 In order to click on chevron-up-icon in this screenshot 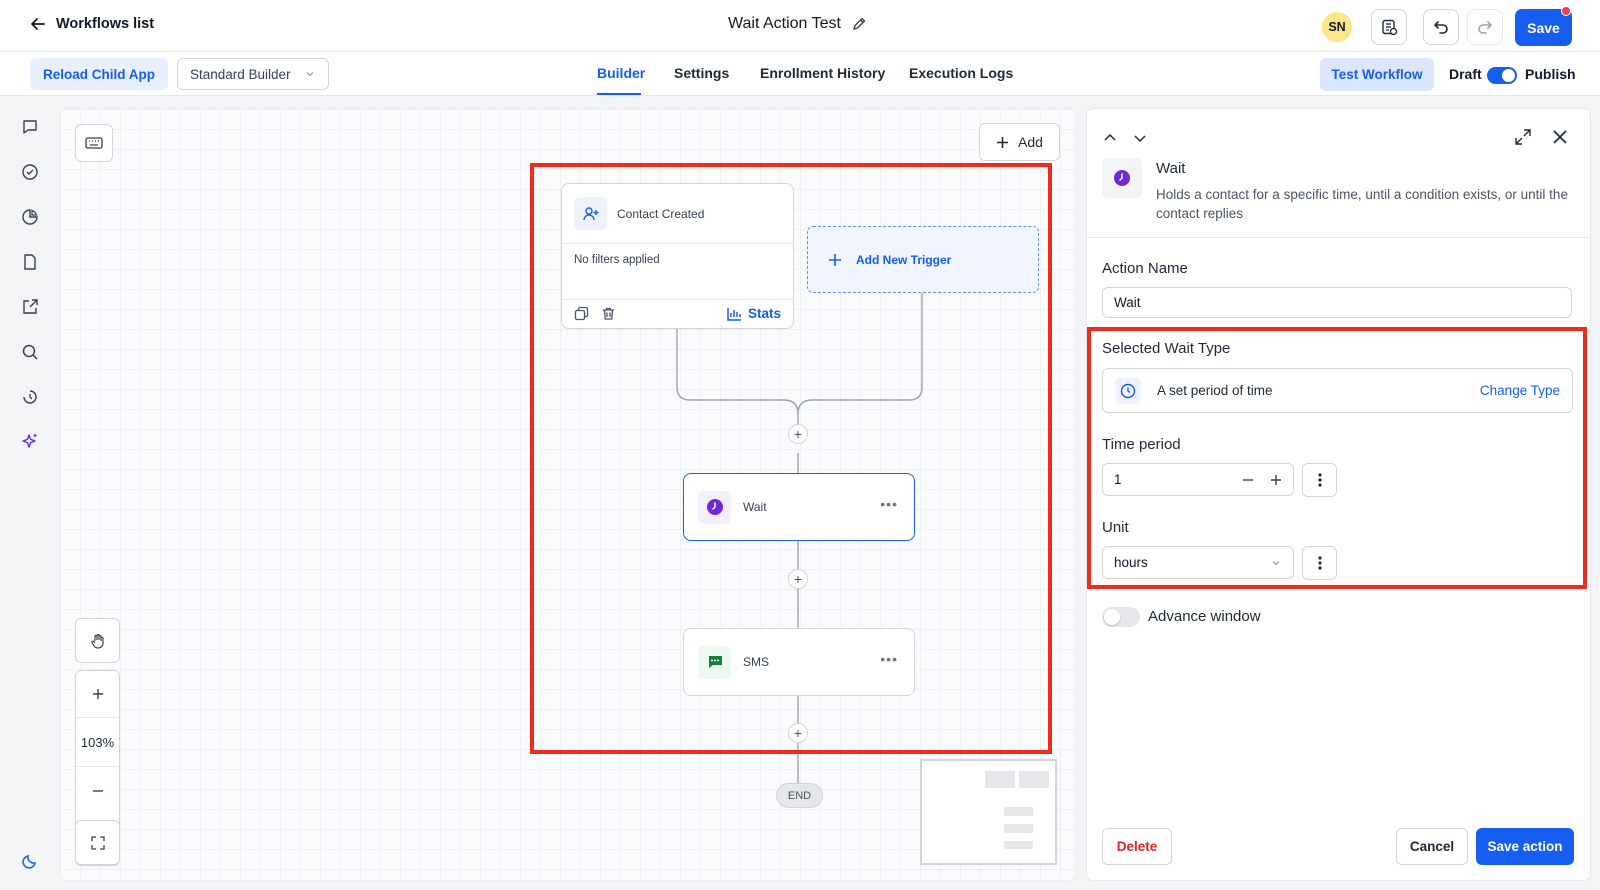, I will do `click(1110, 138)`.